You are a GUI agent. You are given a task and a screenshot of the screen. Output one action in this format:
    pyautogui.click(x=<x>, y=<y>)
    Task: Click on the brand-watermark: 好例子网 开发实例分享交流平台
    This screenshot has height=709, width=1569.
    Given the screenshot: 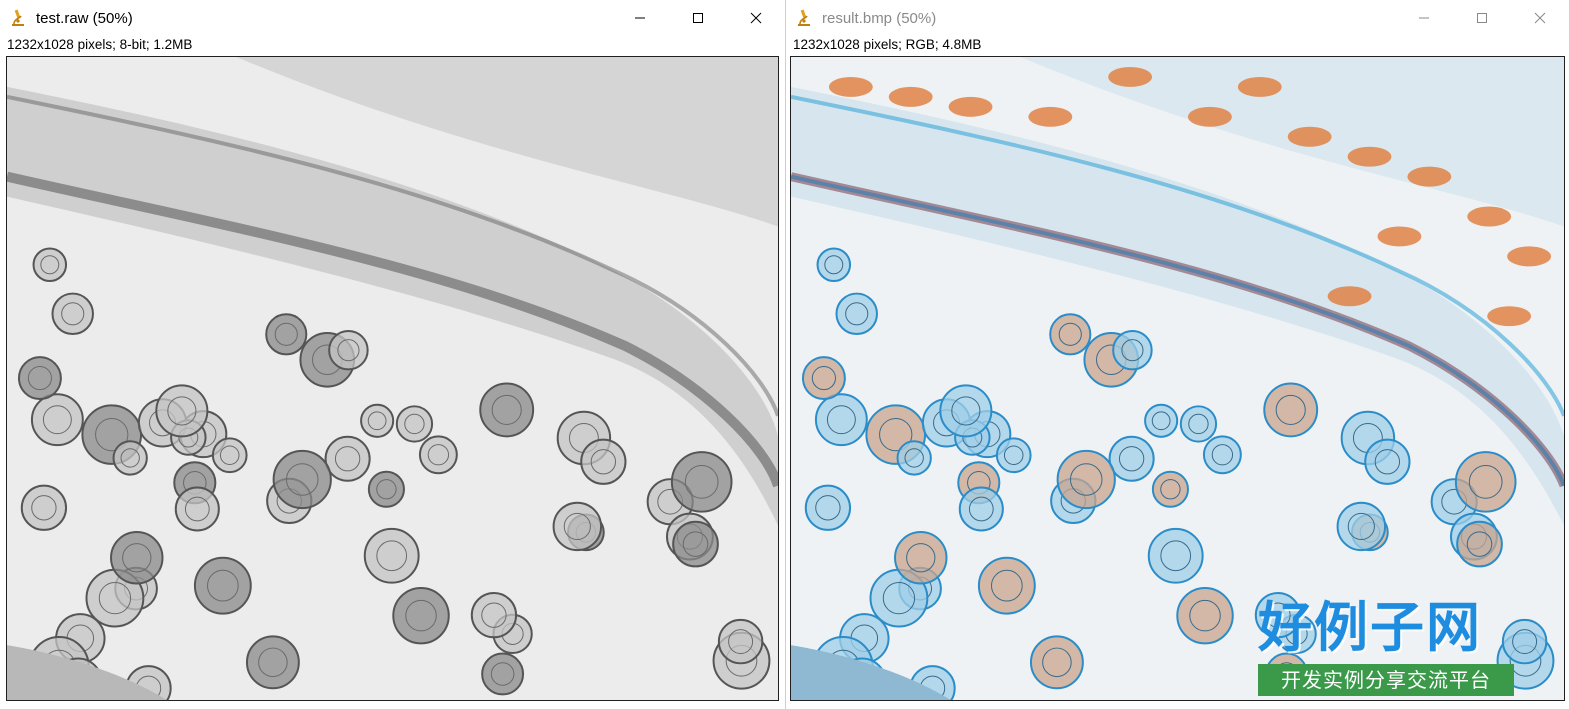 What is the action you would take?
    pyautogui.click(x=1386, y=647)
    